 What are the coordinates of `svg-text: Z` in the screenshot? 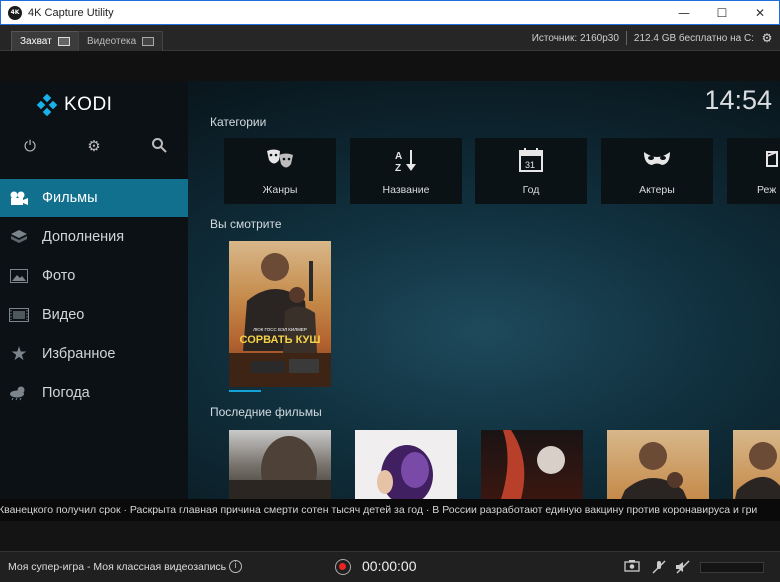 It's located at (398, 167).